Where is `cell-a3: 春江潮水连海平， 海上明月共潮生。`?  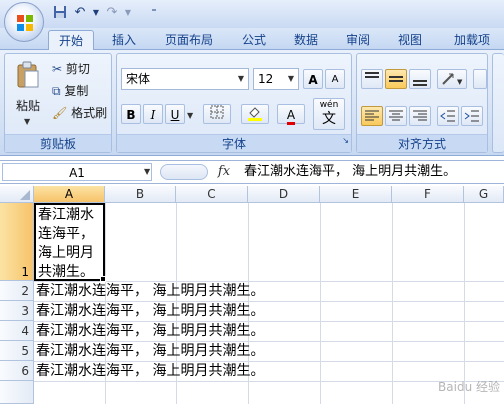 cell-a3: 春江潮水连海平， 海上明月共潮生。 is located at coordinates (150, 311).